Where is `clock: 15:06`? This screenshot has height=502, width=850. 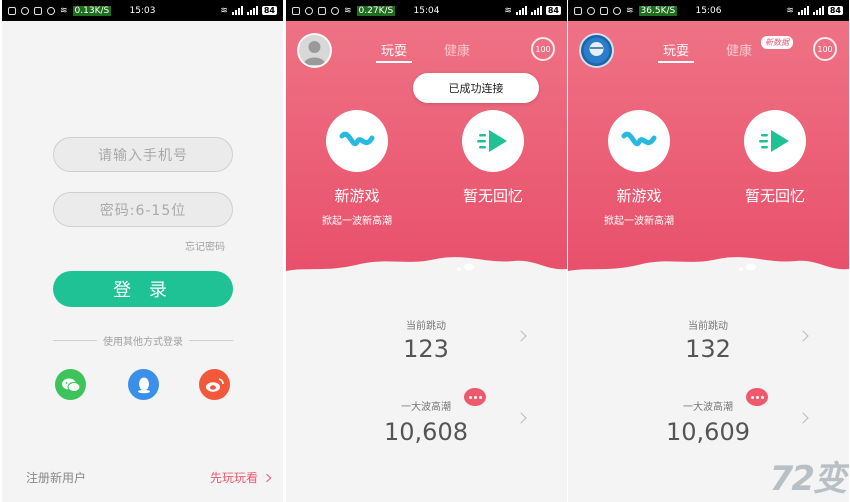
clock: 15:06 is located at coordinates (708, 10).